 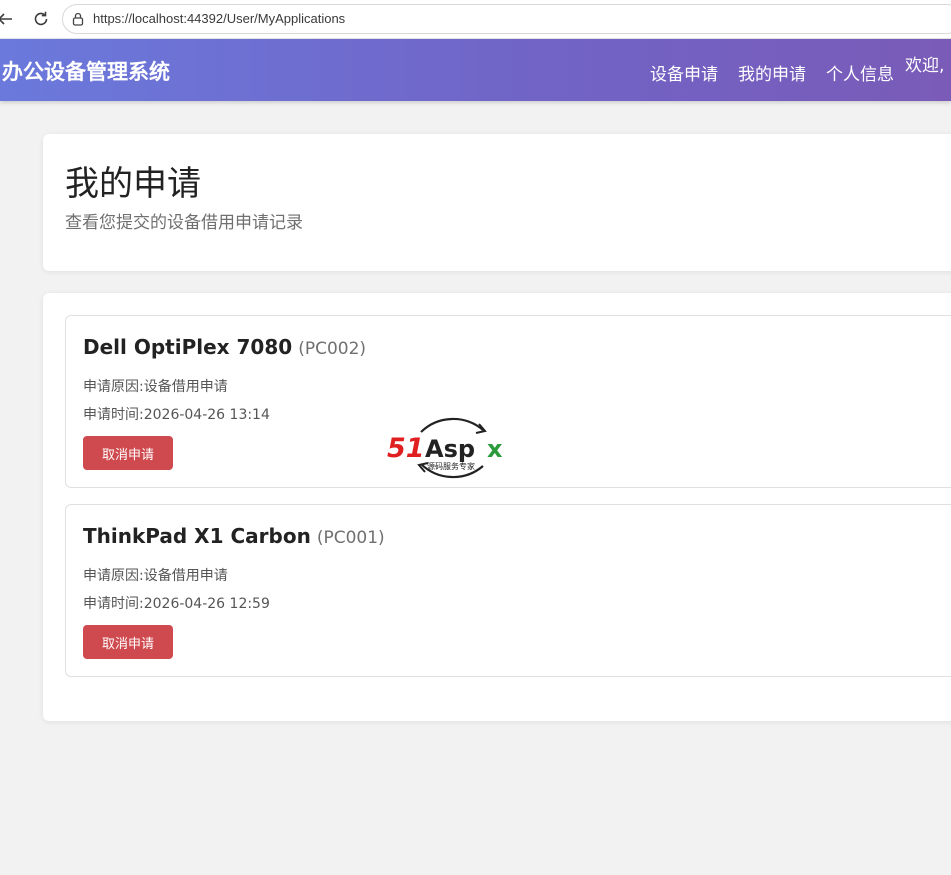 What do you see at coordinates (8, 19) in the screenshot?
I see `arrow-left-icon` at bounding box center [8, 19].